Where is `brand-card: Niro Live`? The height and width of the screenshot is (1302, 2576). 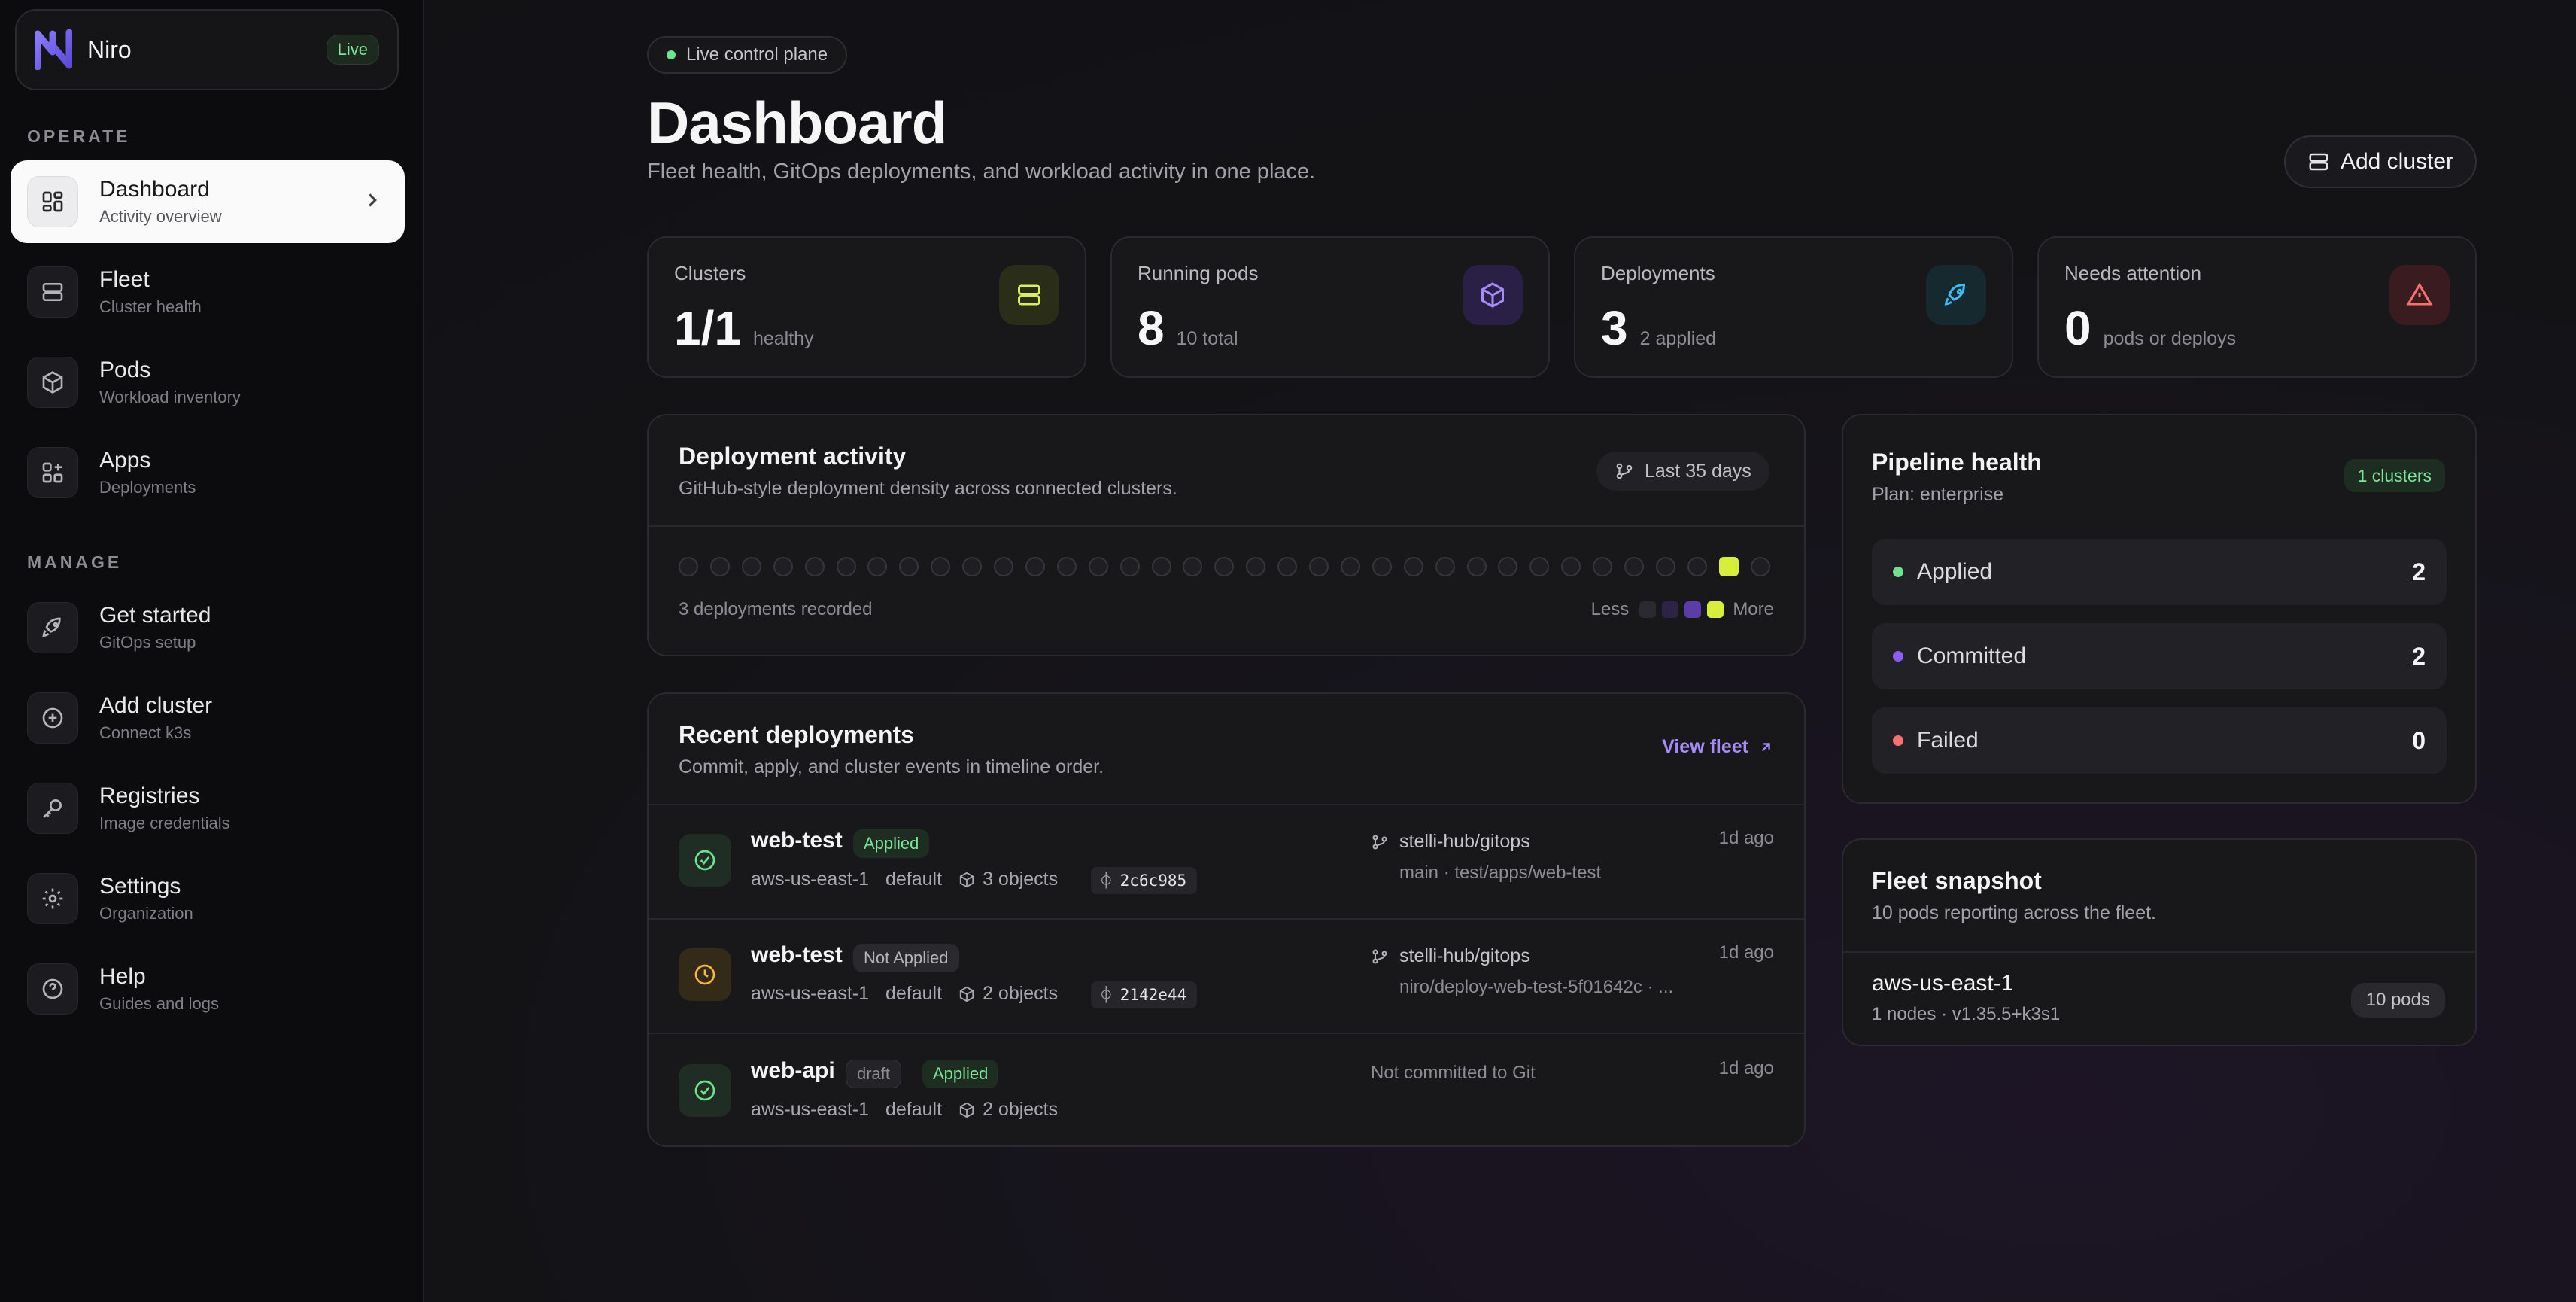
brand-card: Niro Live is located at coordinates (207, 50).